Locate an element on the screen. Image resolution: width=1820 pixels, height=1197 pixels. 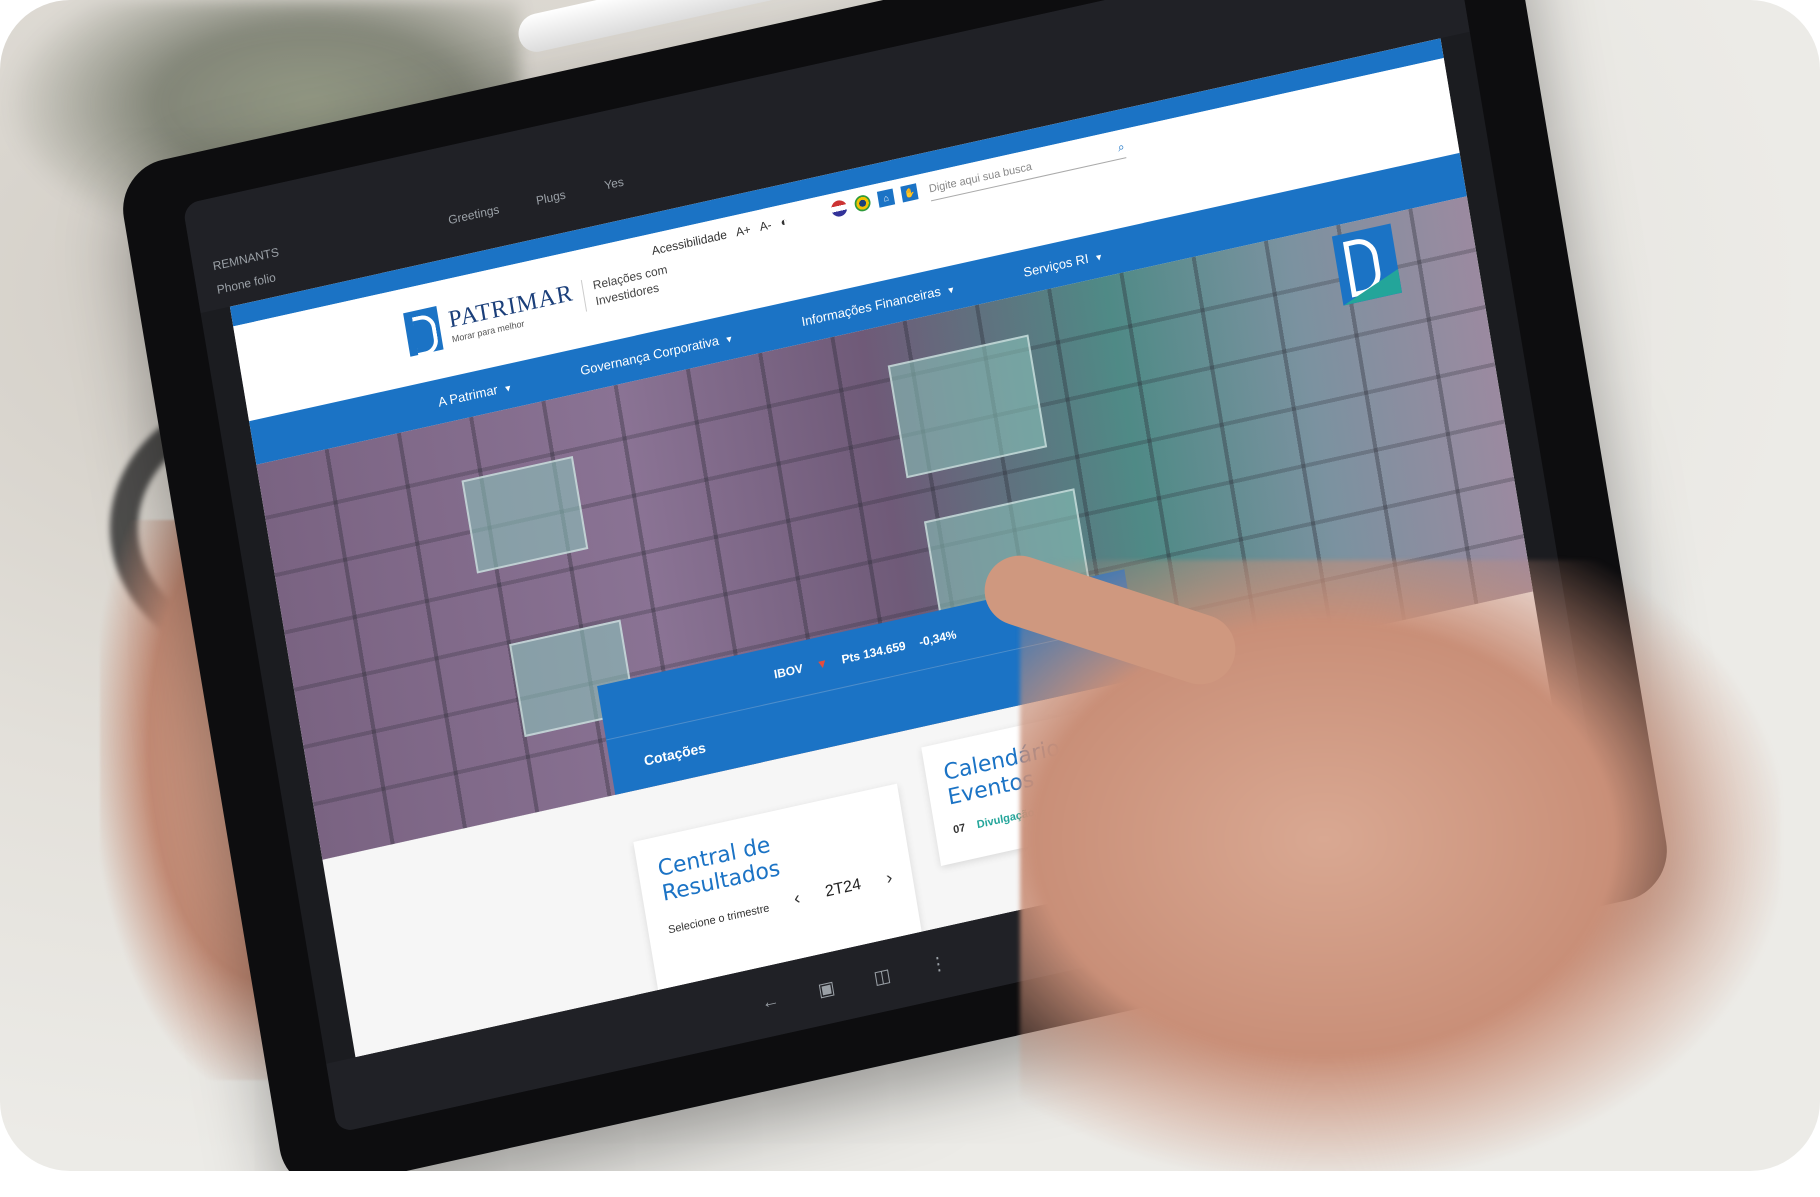
back-icon: ← is located at coordinates (770, 1001).